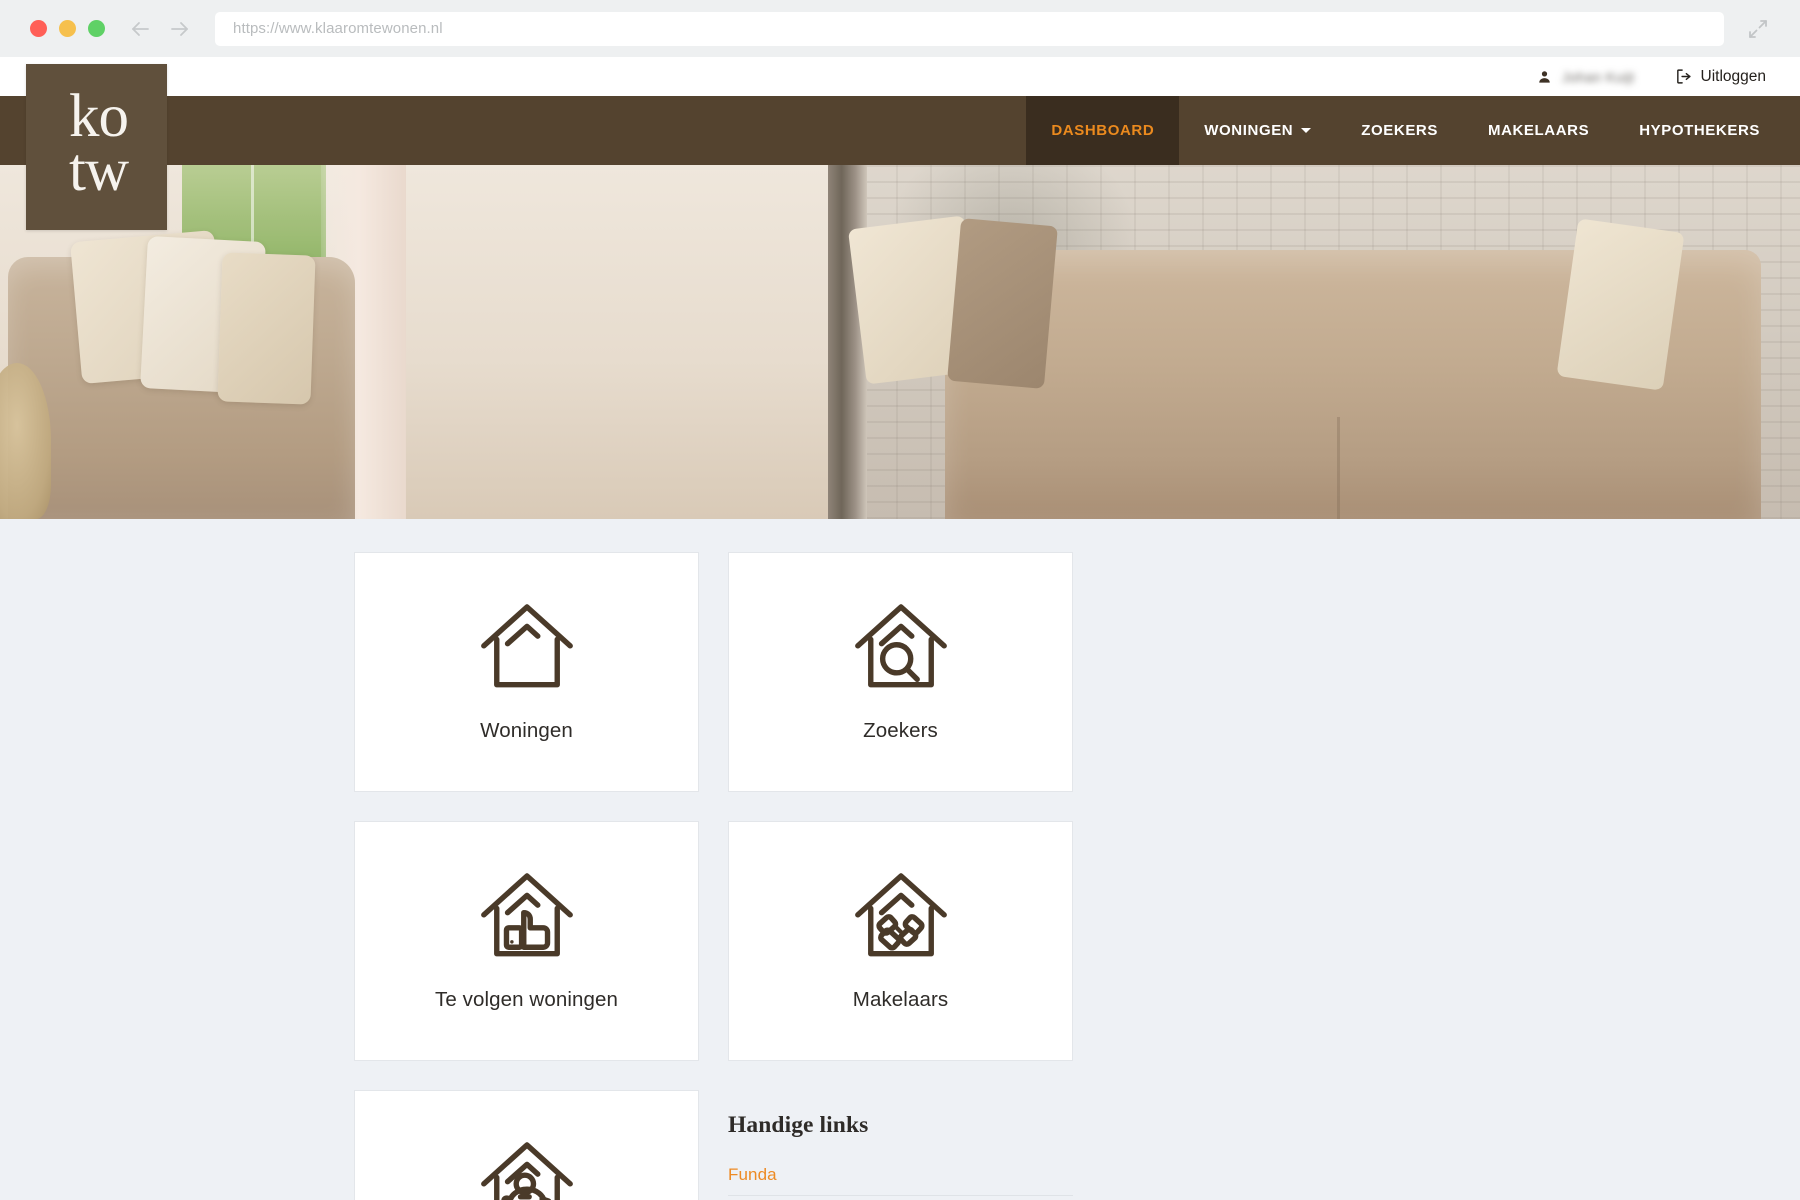  I want to click on handige-links-title: Handige links, so click(798, 1125).